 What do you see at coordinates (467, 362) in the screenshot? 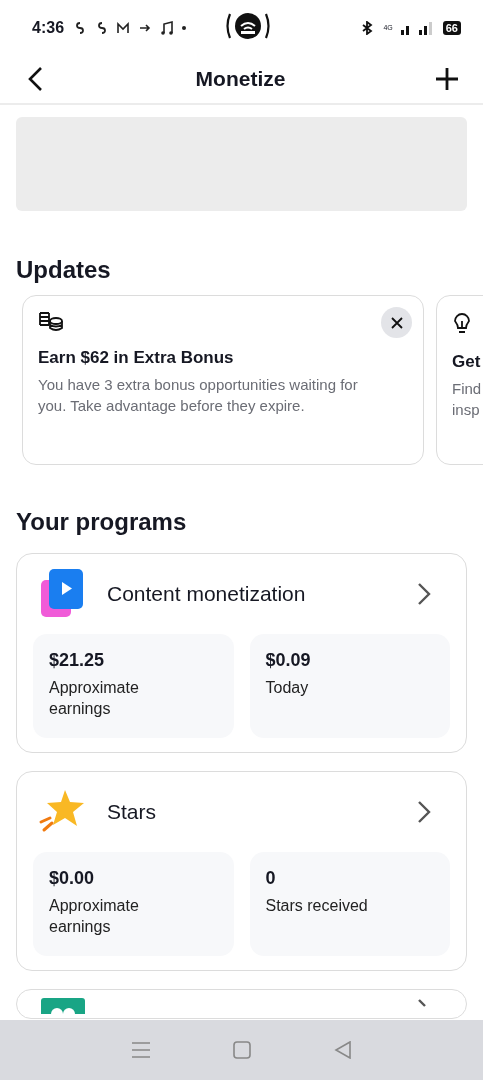
I see `update-title: Get` at bounding box center [467, 362].